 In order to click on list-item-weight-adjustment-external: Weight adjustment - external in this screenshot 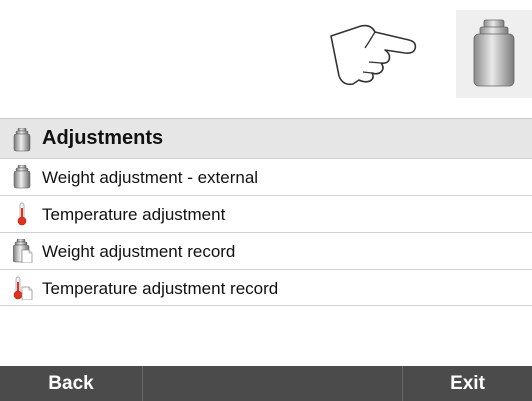, I will do `click(266, 176)`.